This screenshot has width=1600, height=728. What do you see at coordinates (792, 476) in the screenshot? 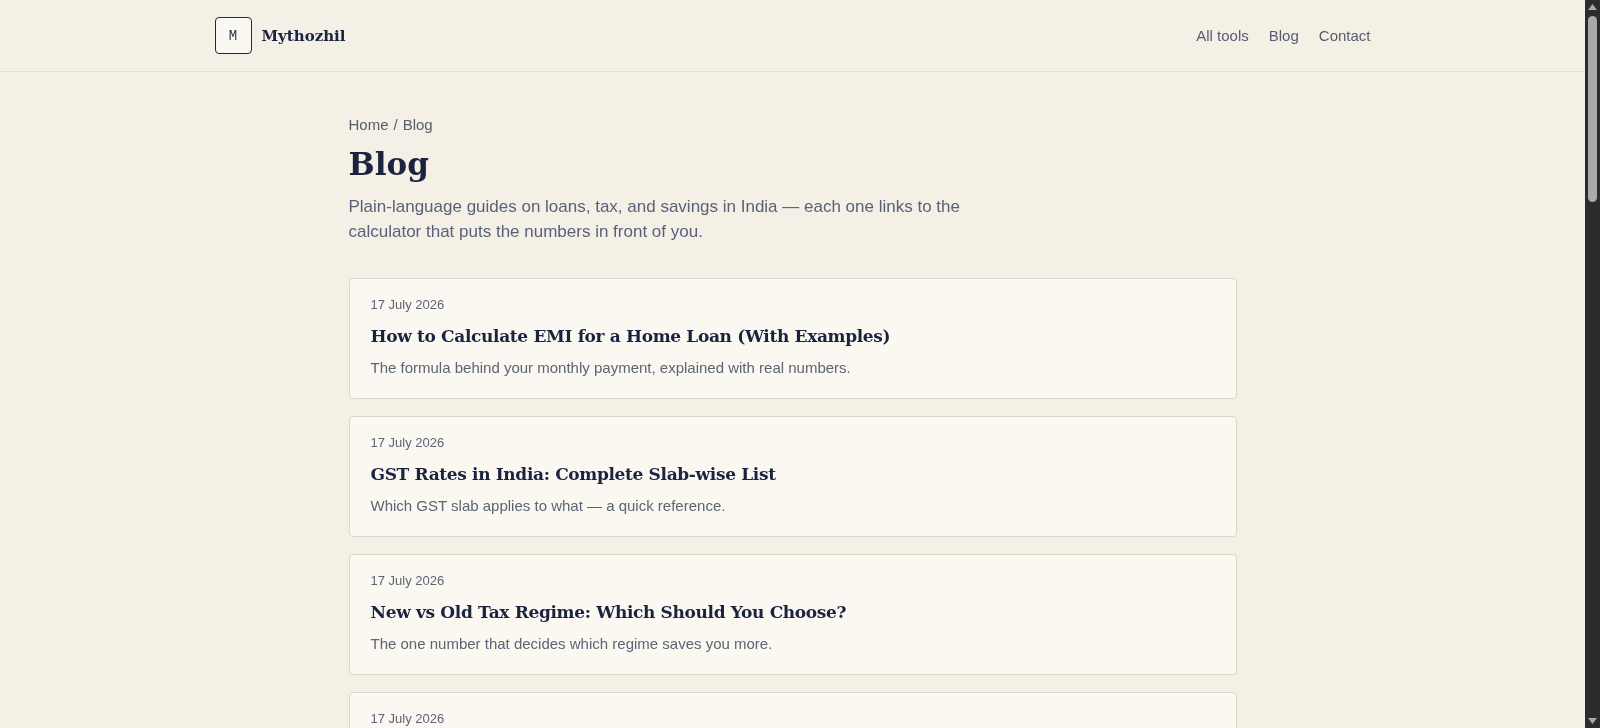
I see `post-card: 17 July 2026 GST Rates in India: Complete Slab-wise List Which GST slab applies to what — a quick reference.` at bounding box center [792, 476].